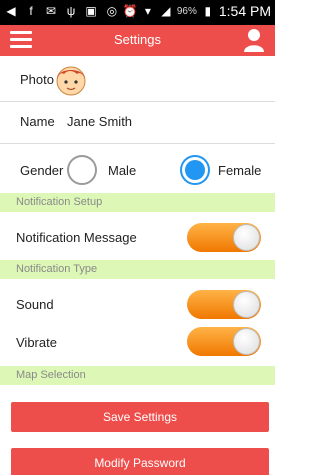 The width and height of the screenshot is (320, 475). I want to click on battery-percent: 96%, so click(186, 11).